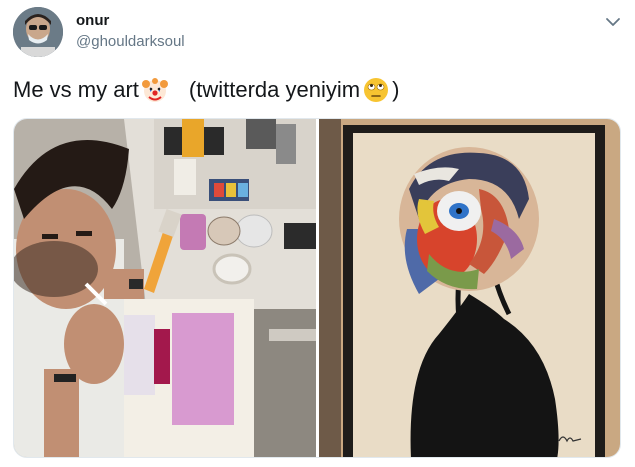  What do you see at coordinates (92, 20) in the screenshot?
I see `display-name: onur` at bounding box center [92, 20].